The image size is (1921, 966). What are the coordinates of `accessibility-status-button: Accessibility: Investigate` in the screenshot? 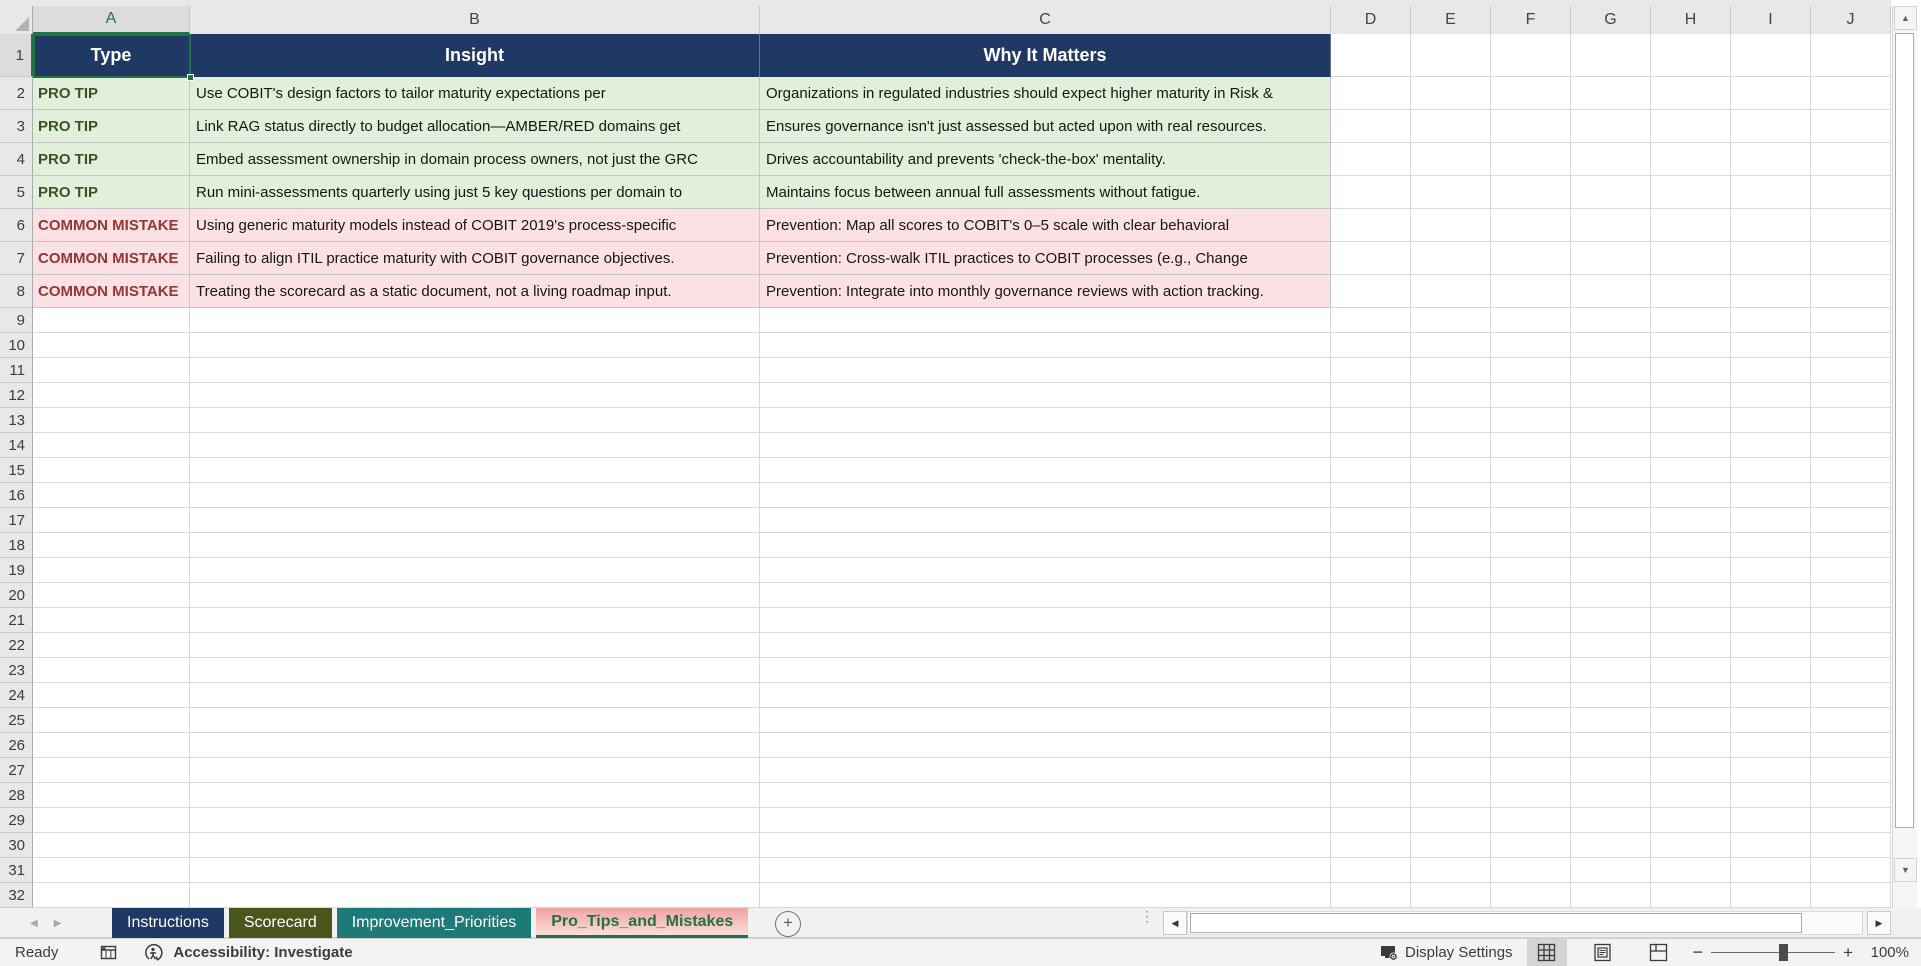 It's located at (249, 953).